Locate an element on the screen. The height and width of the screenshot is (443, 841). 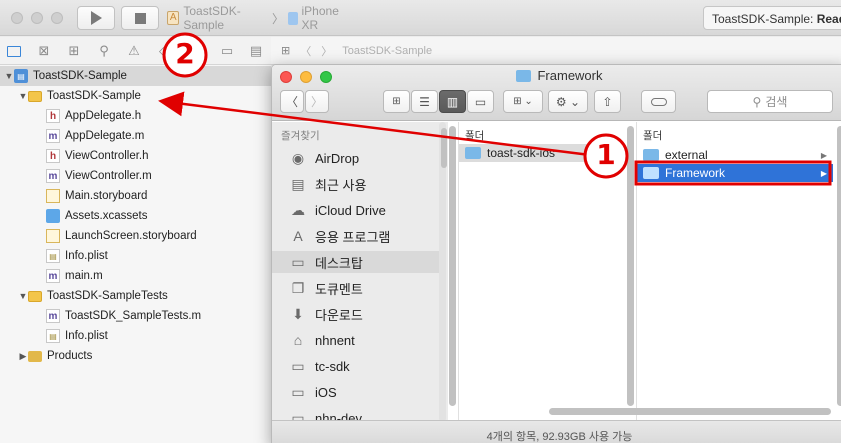
tree-item-file: m AppDelegate.m is located at coordinates (135, 136).